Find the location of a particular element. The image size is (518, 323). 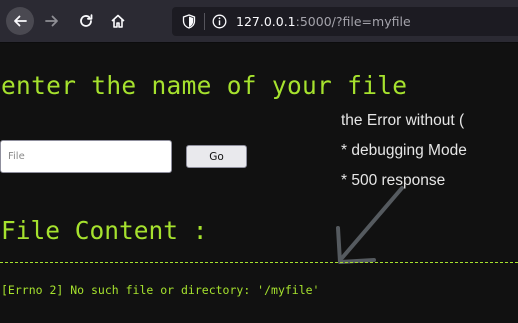

reload-icon is located at coordinates (86, 20).